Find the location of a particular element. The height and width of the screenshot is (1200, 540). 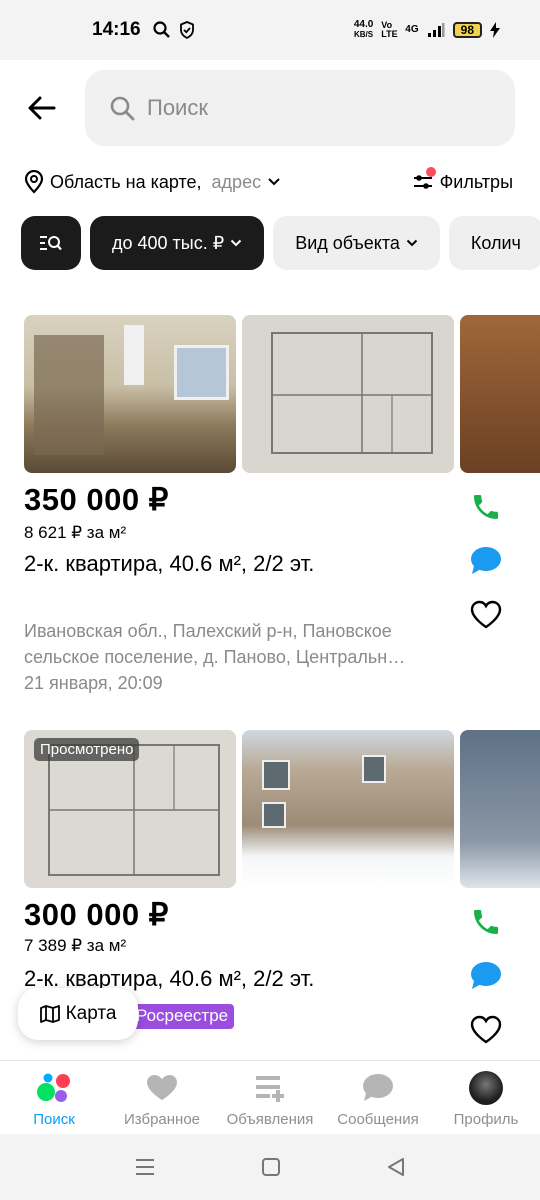

tab-messages: Сообщения is located at coordinates (378, 1097).